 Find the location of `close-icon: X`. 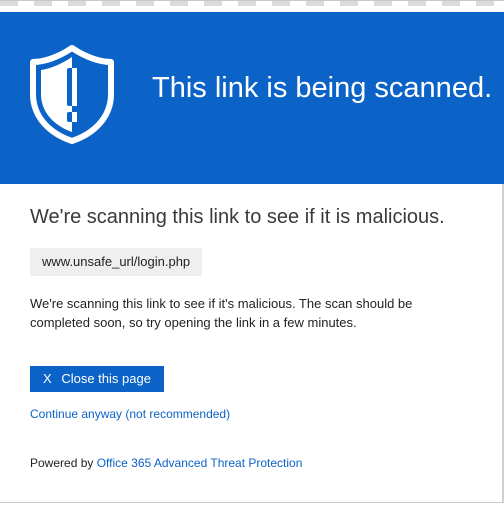

close-icon: X is located at coordinates (47, 378).